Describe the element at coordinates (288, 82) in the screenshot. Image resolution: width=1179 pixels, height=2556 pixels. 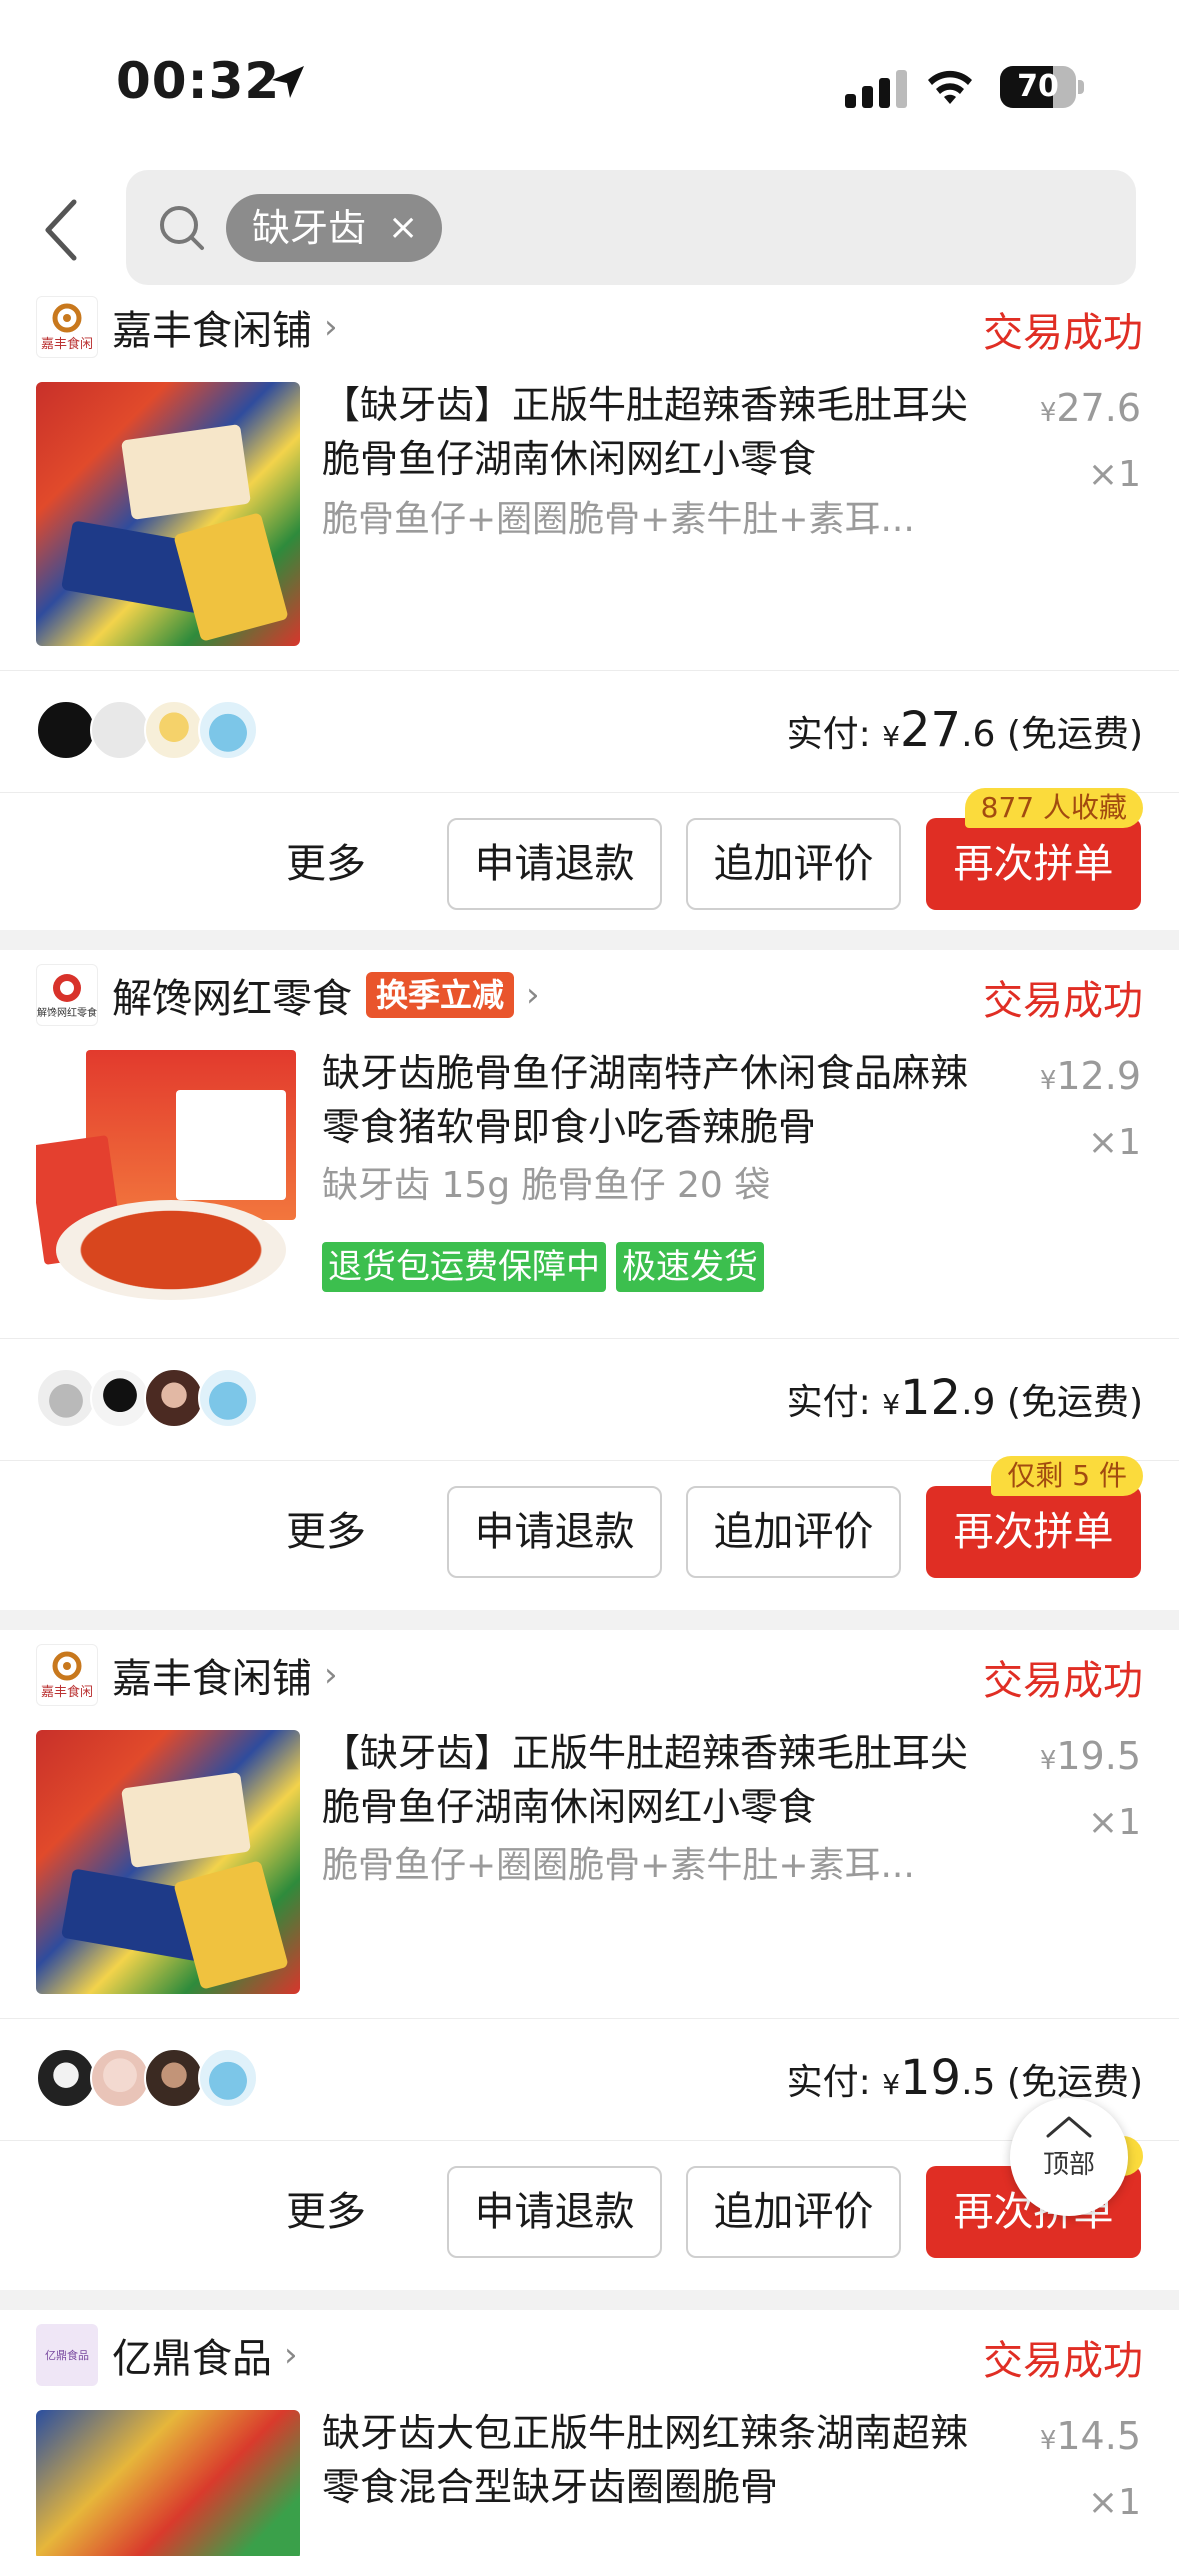
I see `location-arrow-icon` at that location.